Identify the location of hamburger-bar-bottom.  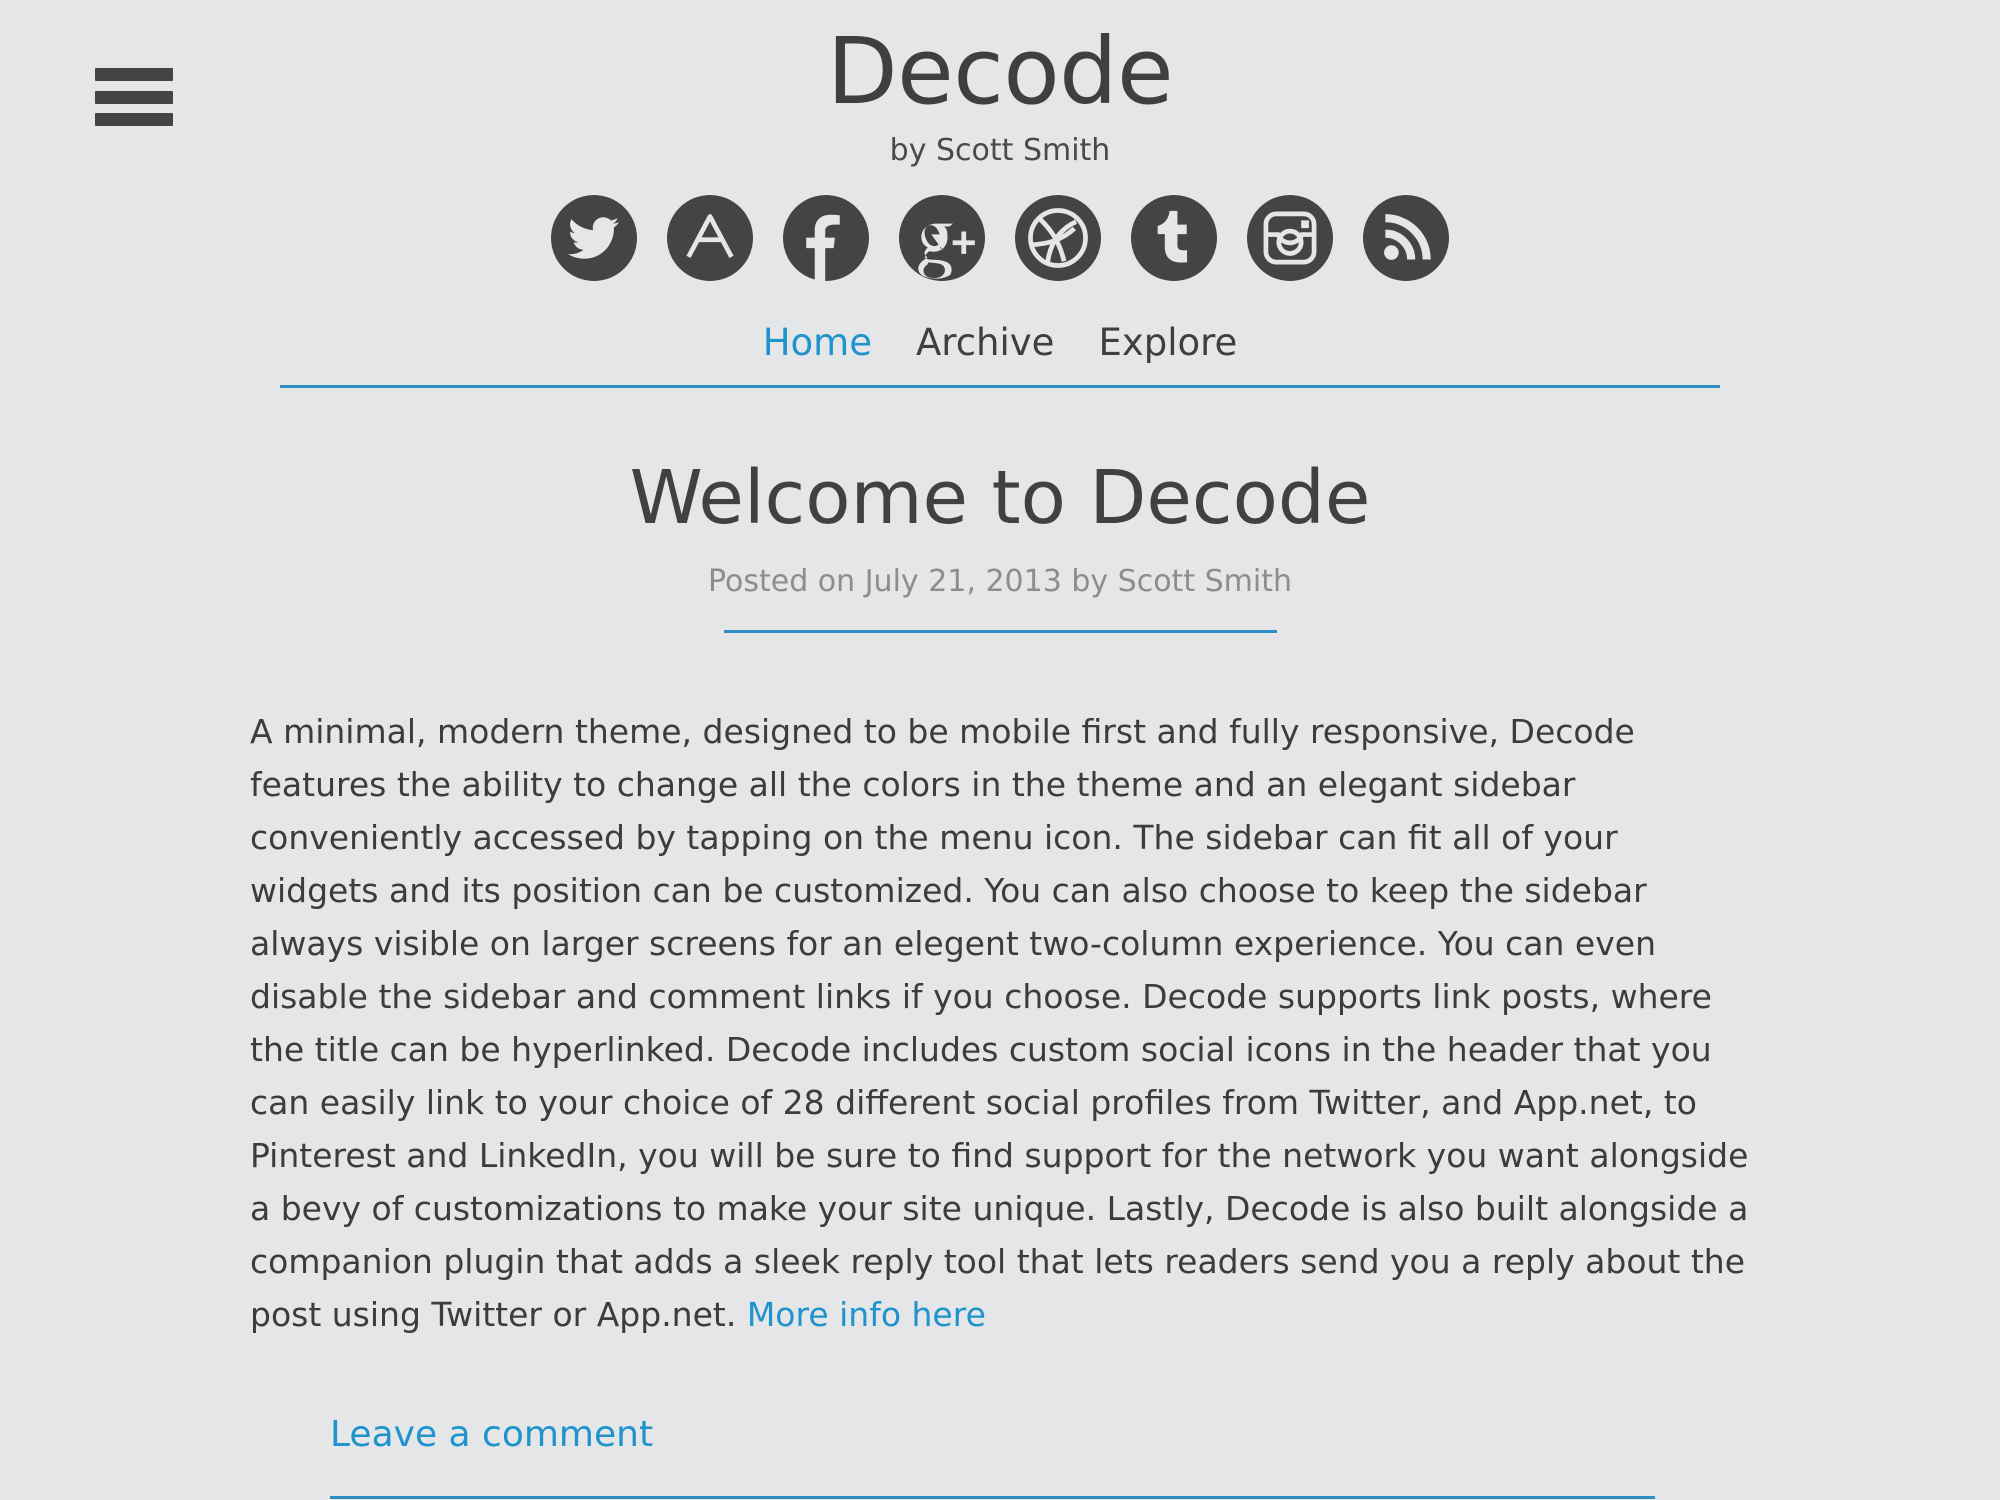
(134, 119).